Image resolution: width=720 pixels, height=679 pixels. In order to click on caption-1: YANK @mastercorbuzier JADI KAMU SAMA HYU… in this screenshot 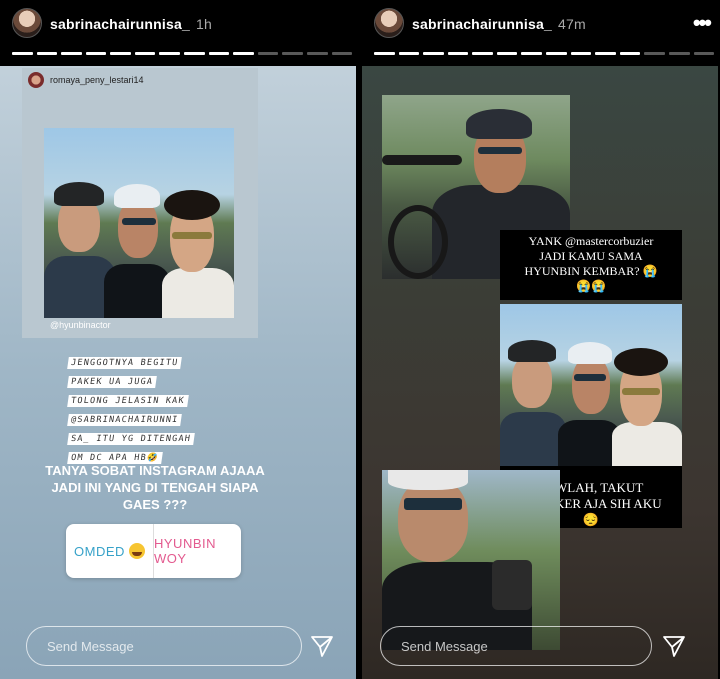, I will do `click(591, 265)`.